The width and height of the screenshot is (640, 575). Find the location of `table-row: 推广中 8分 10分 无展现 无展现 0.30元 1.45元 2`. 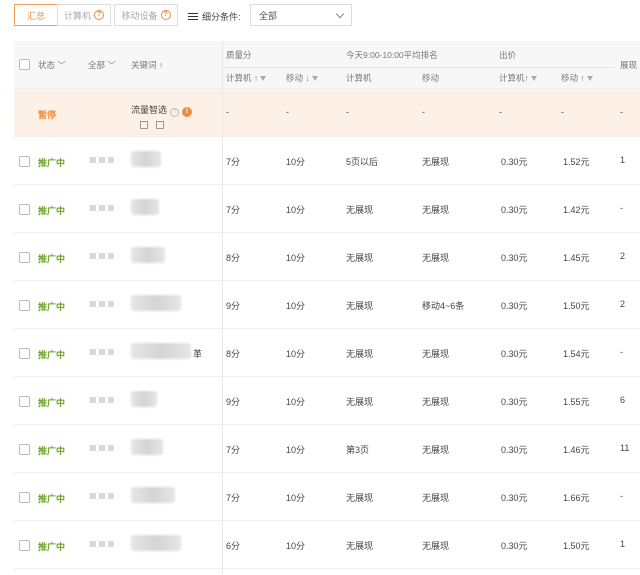

table-row: 推广中 8分 10分 无展现 无展现 0.30元 1.45元 2 is located at coordinates (327, 257).